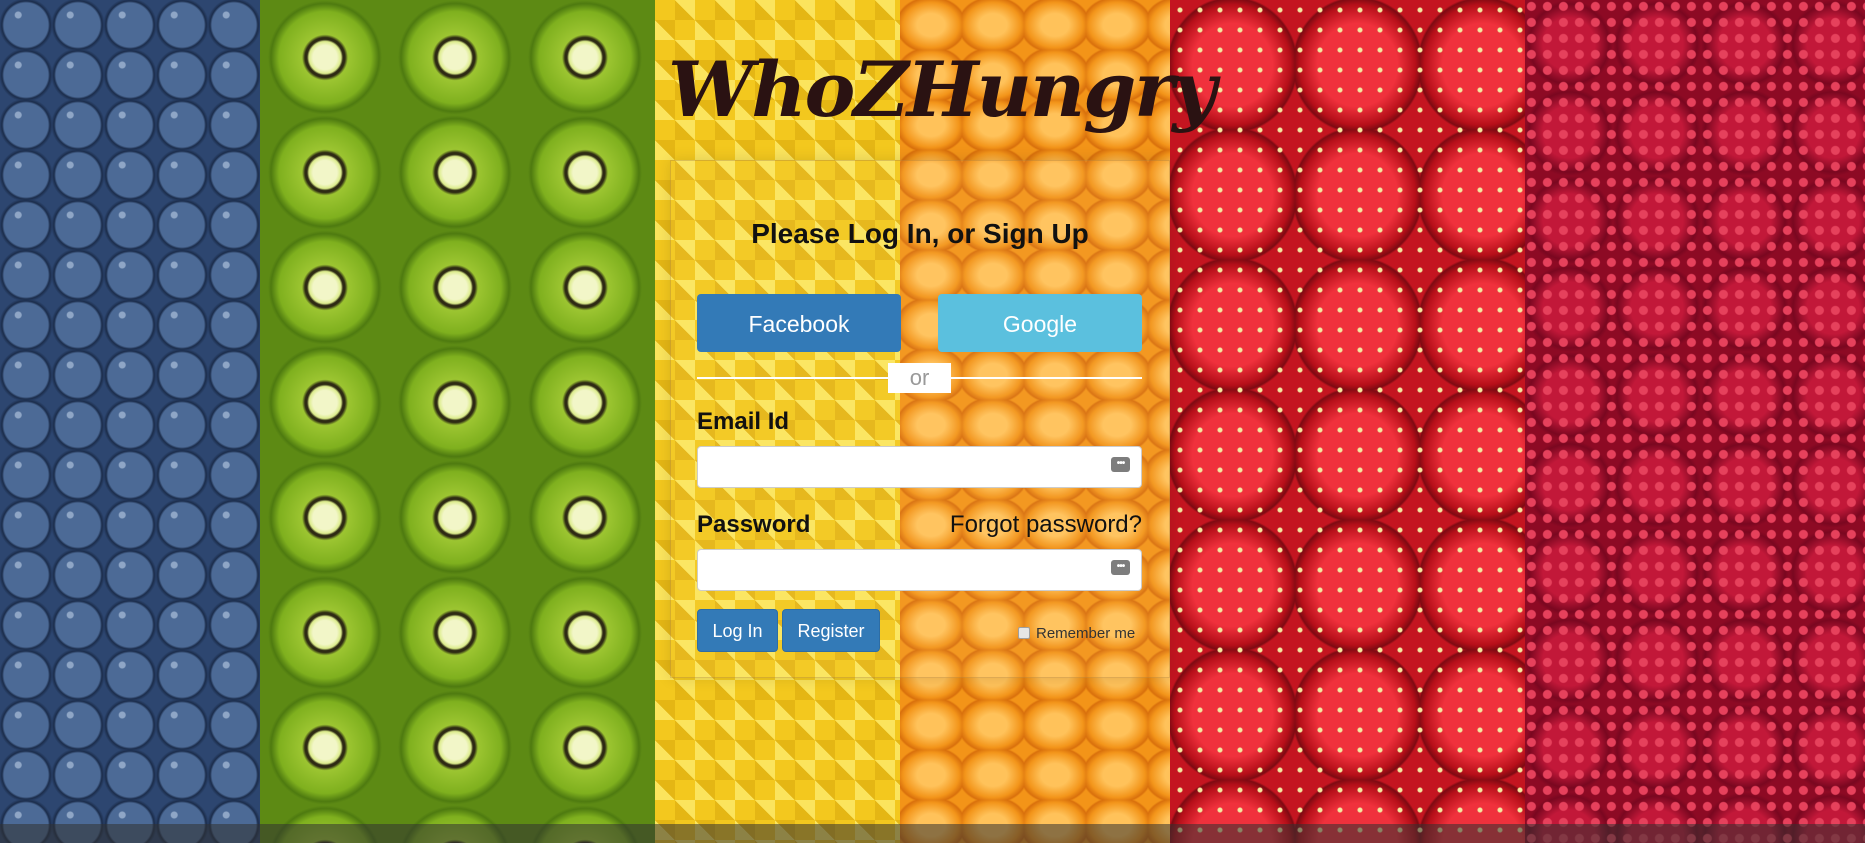 This screenshot has height=843, width=1865. Describe the element at coordinates (919, 378) in the screenshot. I see `divider-or-text: or` at that location.